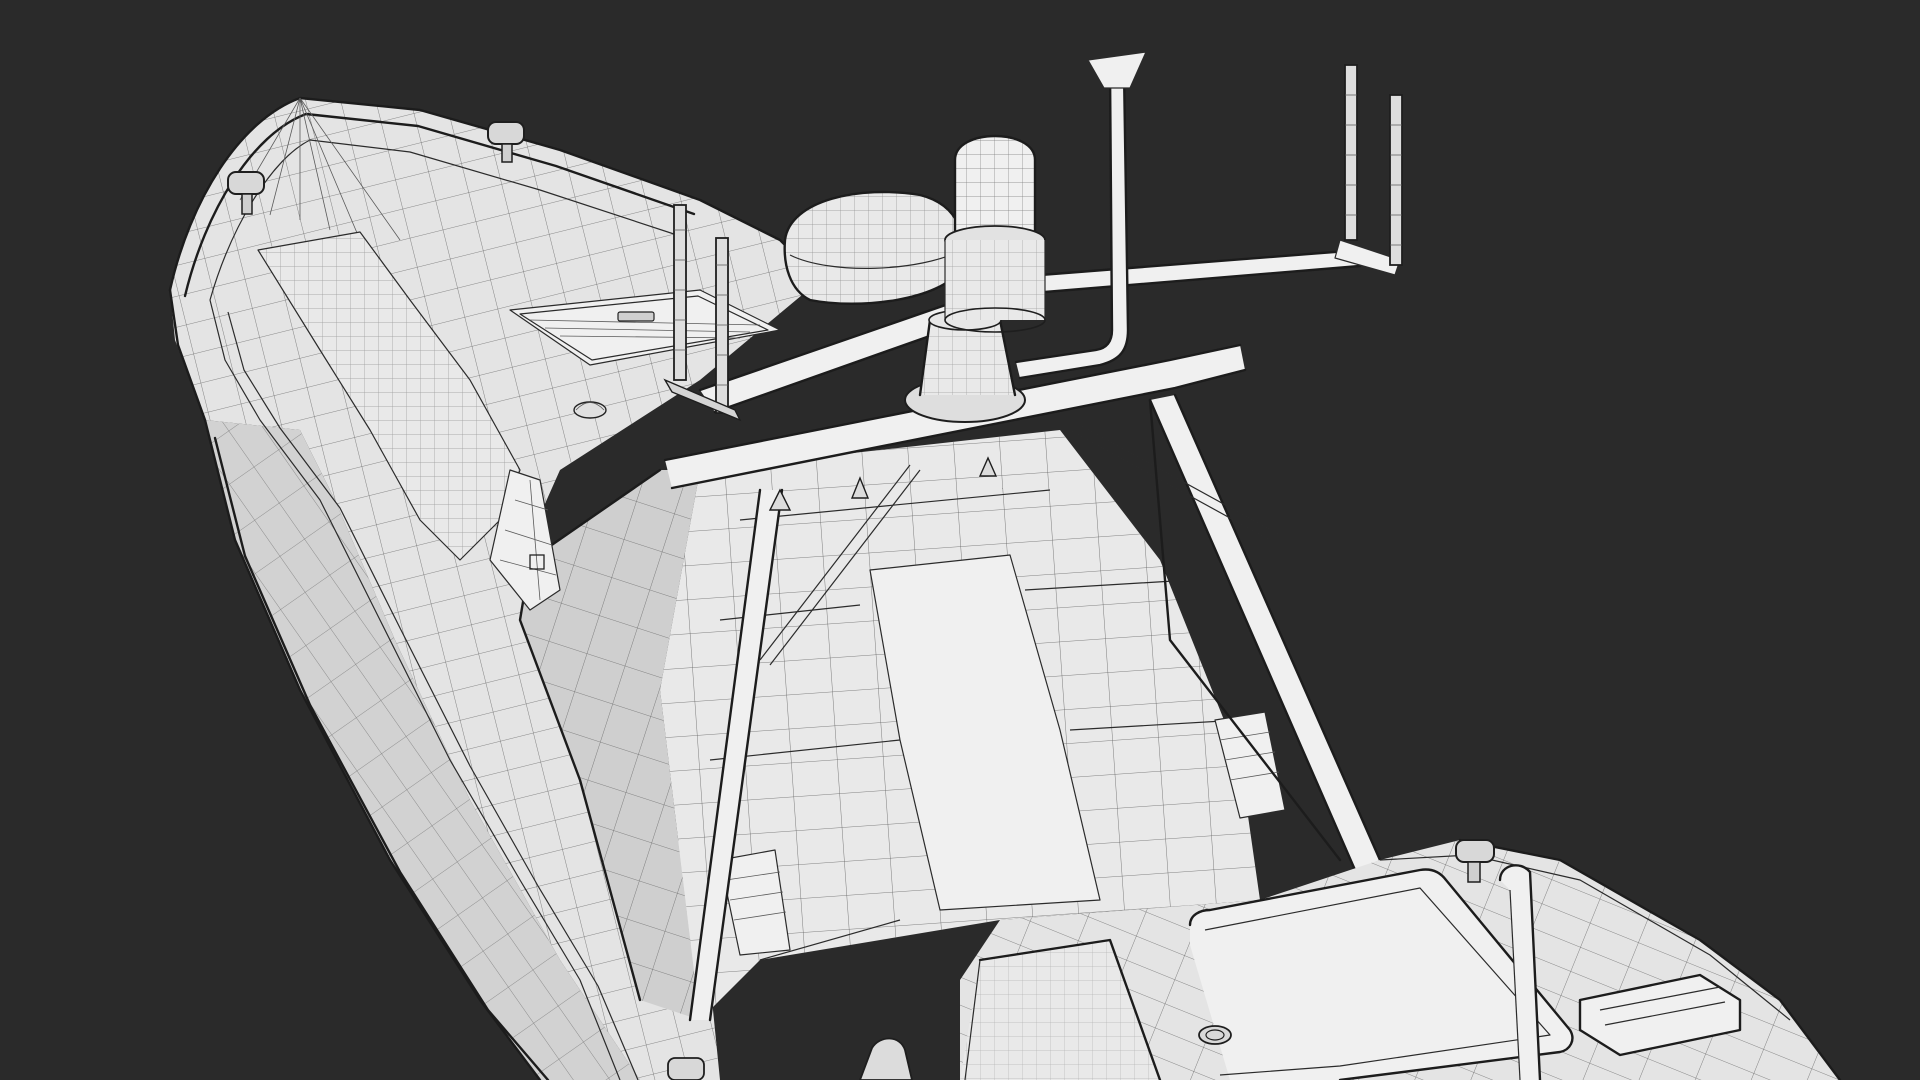  What do you see at coordinates (874, 247) in the screenshot?
I see `radar-dome` at bounding box center [874, 247].